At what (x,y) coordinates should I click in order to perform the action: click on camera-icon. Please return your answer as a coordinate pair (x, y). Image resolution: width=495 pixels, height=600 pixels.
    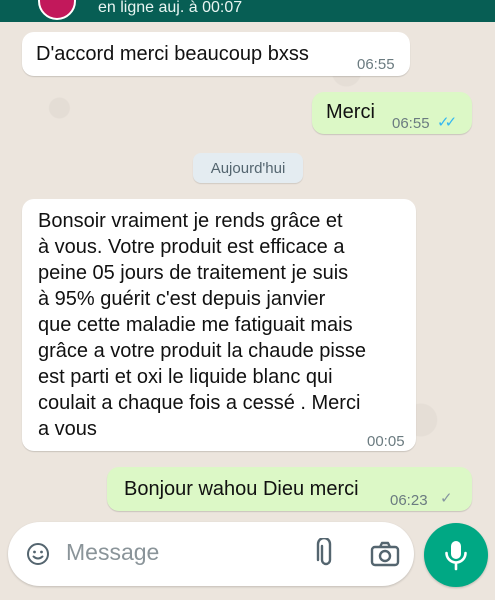
    Looking at the image, I should click on (385, 554).